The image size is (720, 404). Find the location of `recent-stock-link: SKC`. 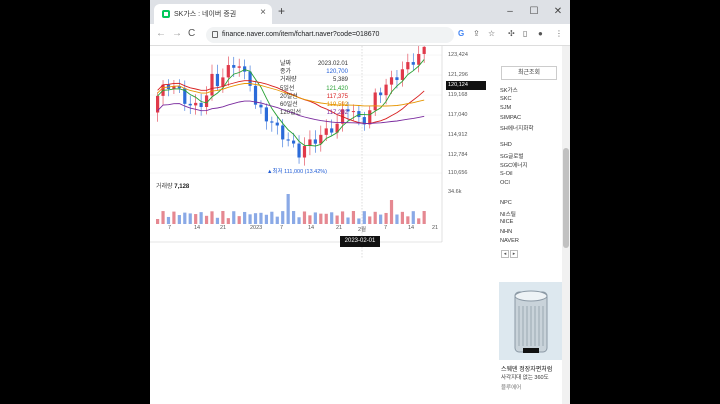

recent-stock-link: SKC is located at coordinates (506, 99).